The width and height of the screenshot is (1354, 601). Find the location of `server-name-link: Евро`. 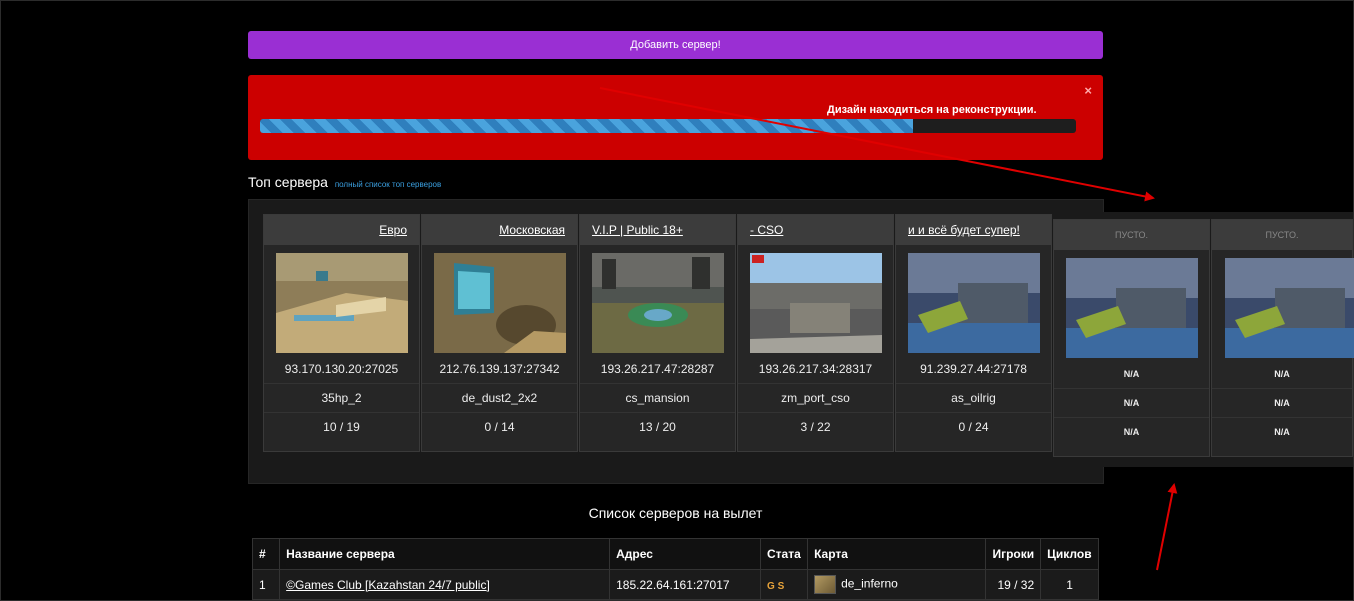

server-name-link: Евро is located at coordinates (341, 230).